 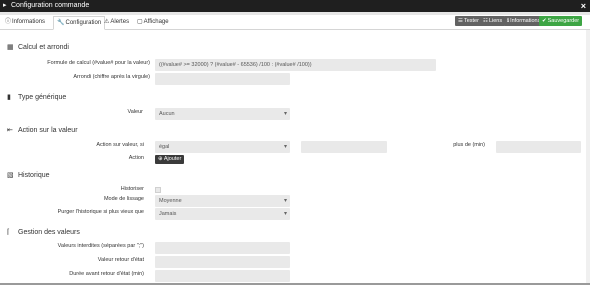 What do you see at coordinates (222, 201) in the screenshot?
I see `lissage-select: Moyenne` at bounding box center [222, 201].